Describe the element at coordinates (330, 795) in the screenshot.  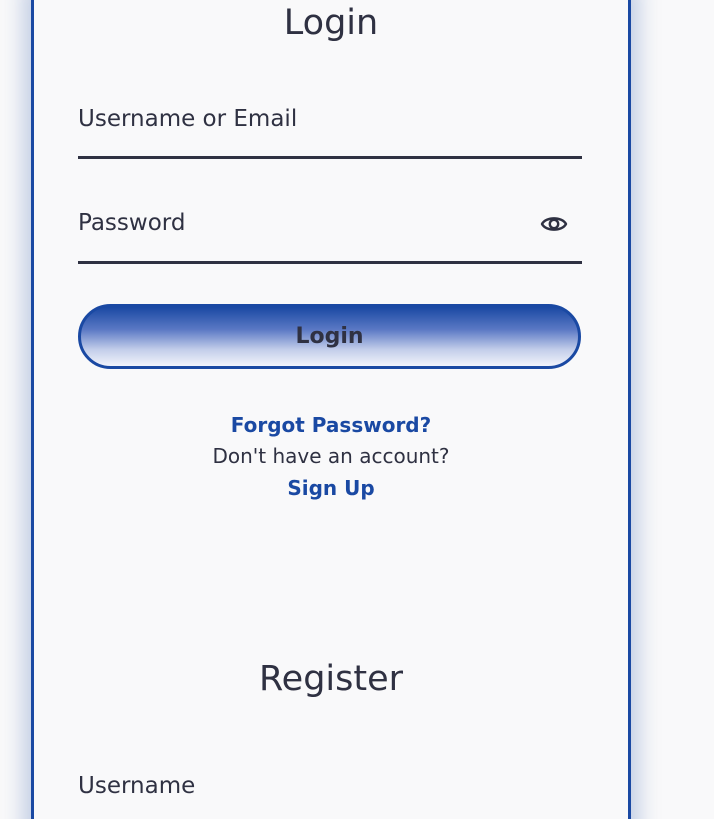
I see `register-username-field: Username` at that location.